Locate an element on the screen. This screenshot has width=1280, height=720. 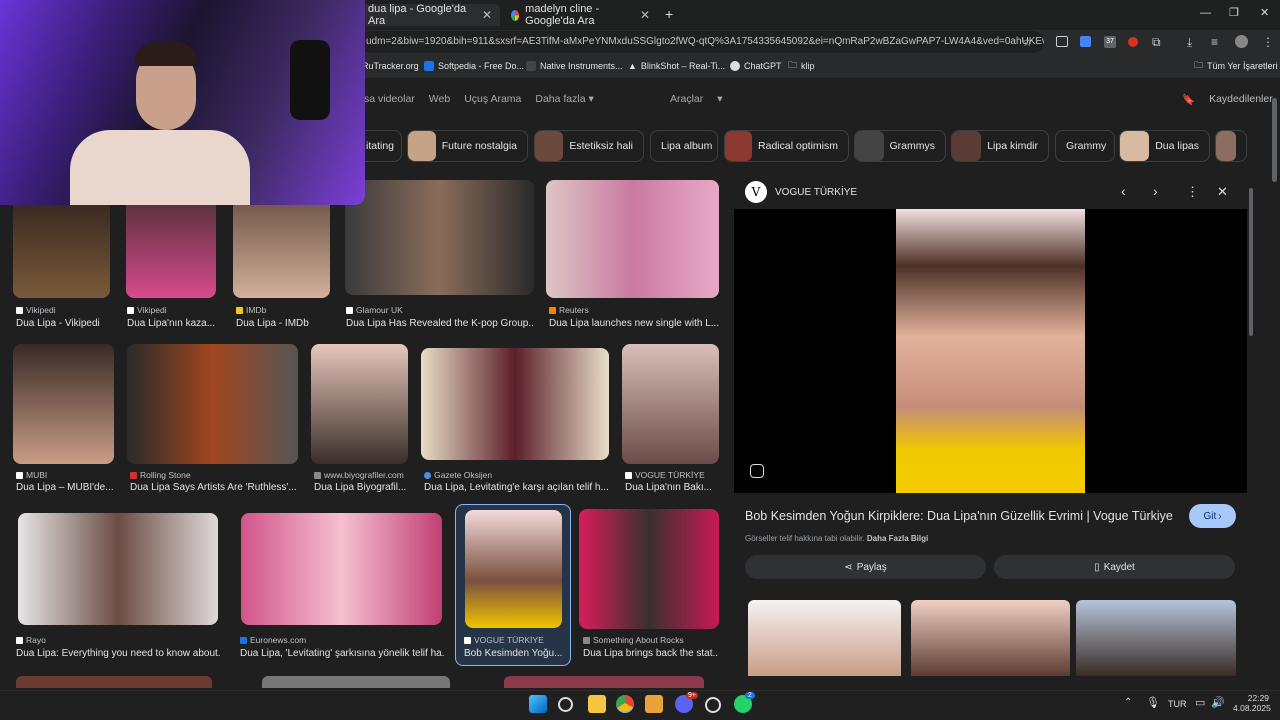
bookmark-klip: 🗀 klip is located at coordinates (801, 66).